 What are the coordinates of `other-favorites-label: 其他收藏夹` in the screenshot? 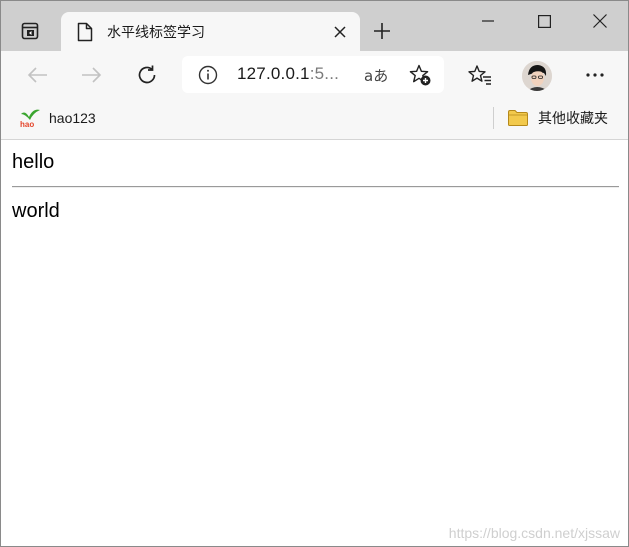 It's located at (573, 119).